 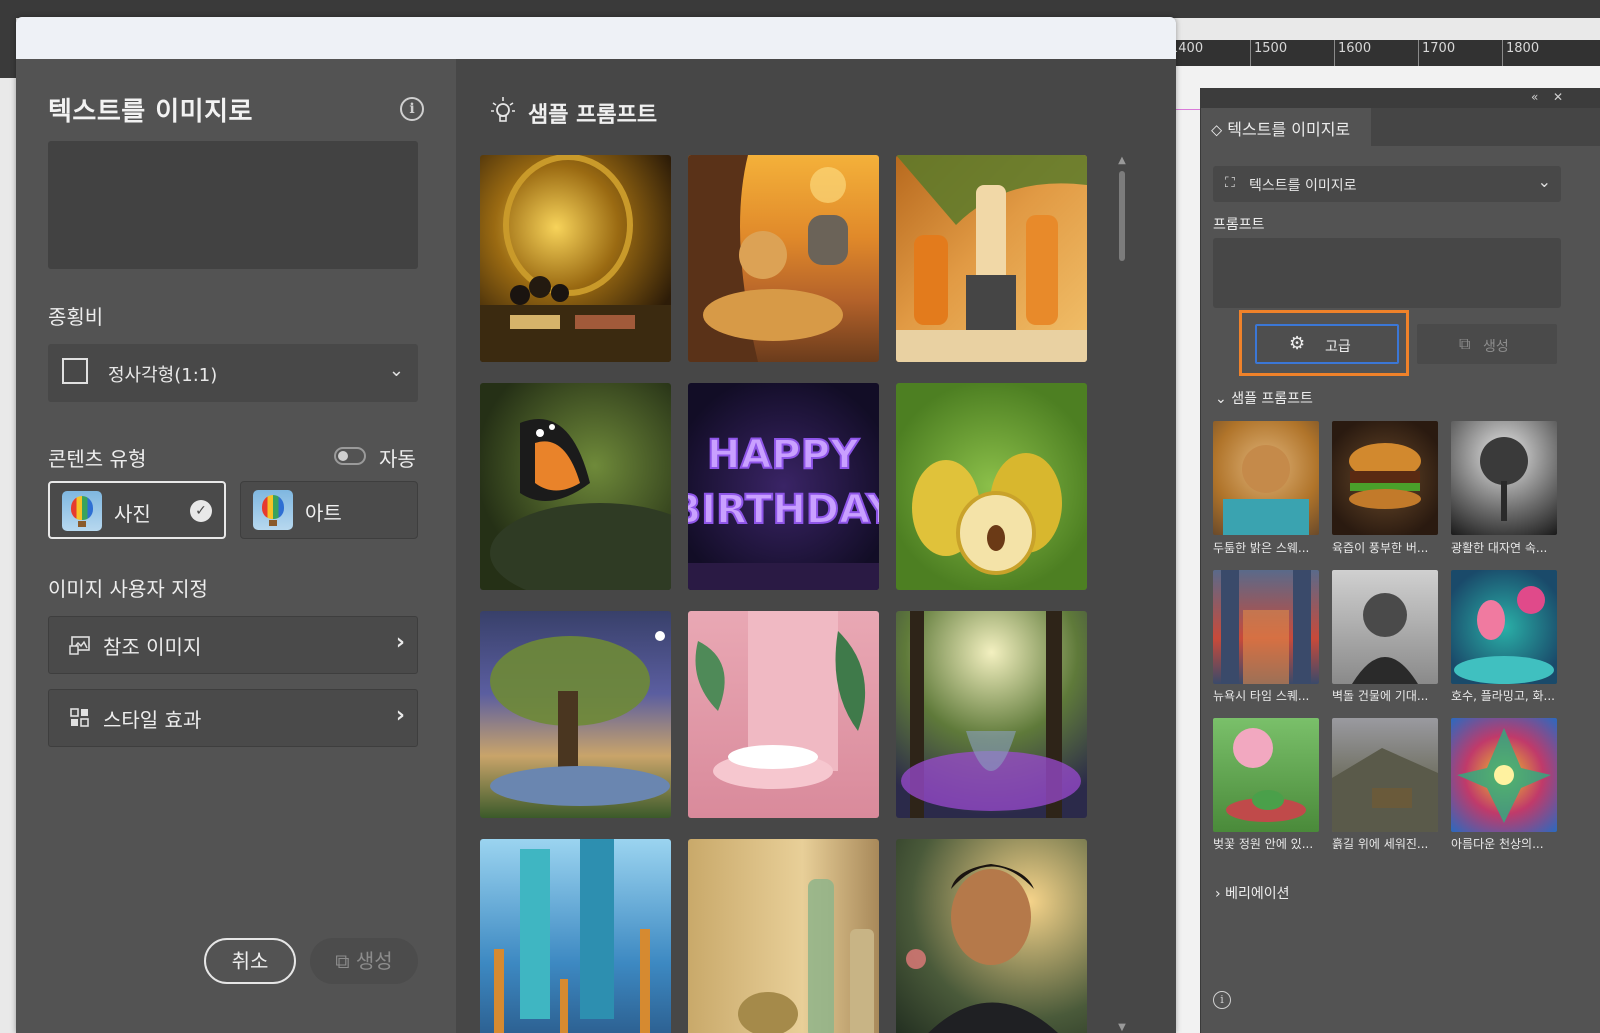 What do you see at coordinates (800, 9) in the screenshot?
I see `app-top-bar` at bounding box center [800, 9].